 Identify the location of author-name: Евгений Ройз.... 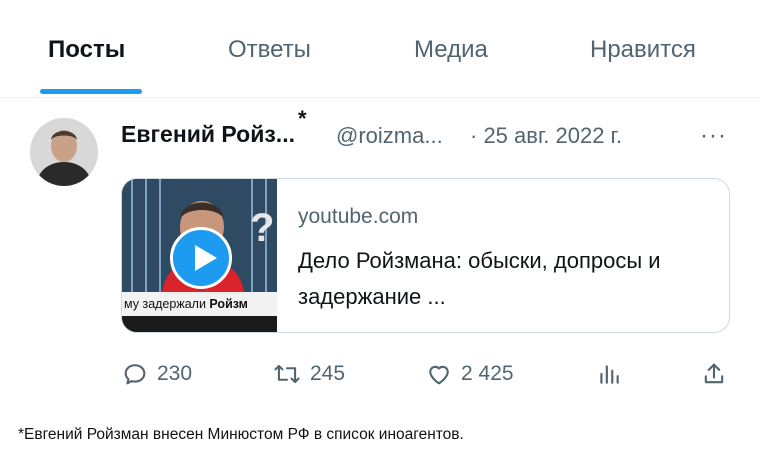
(208, 134).